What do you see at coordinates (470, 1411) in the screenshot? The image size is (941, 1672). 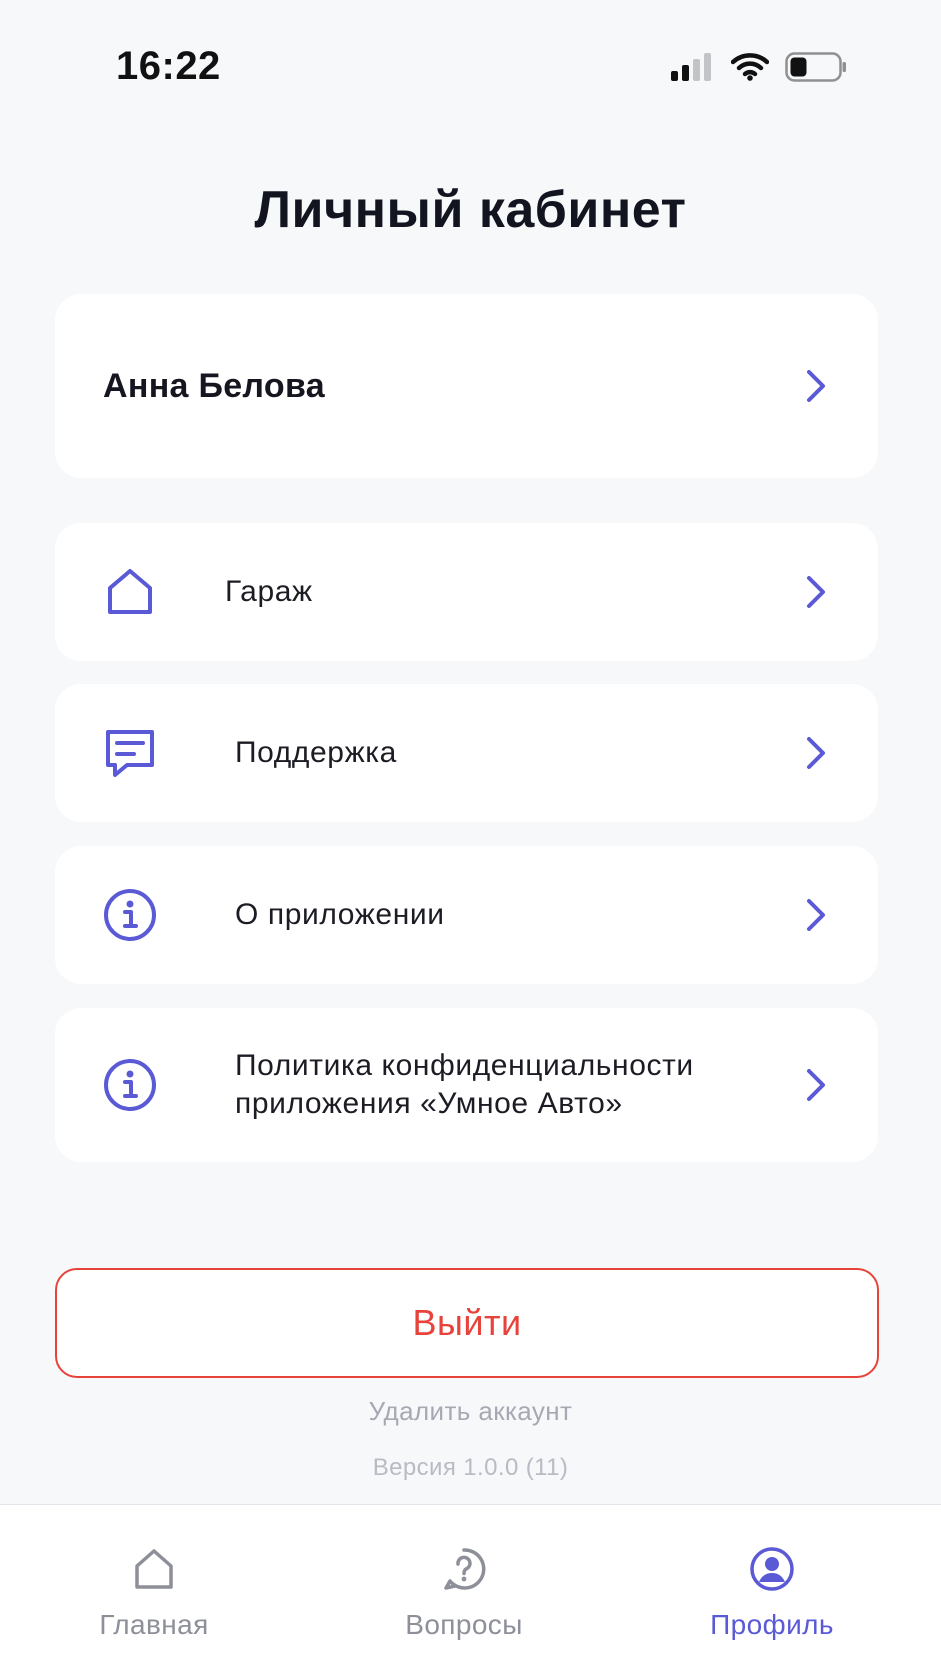 I see `delete-account-link: Удалить аккаунт` at bounding box center [470, 1411].